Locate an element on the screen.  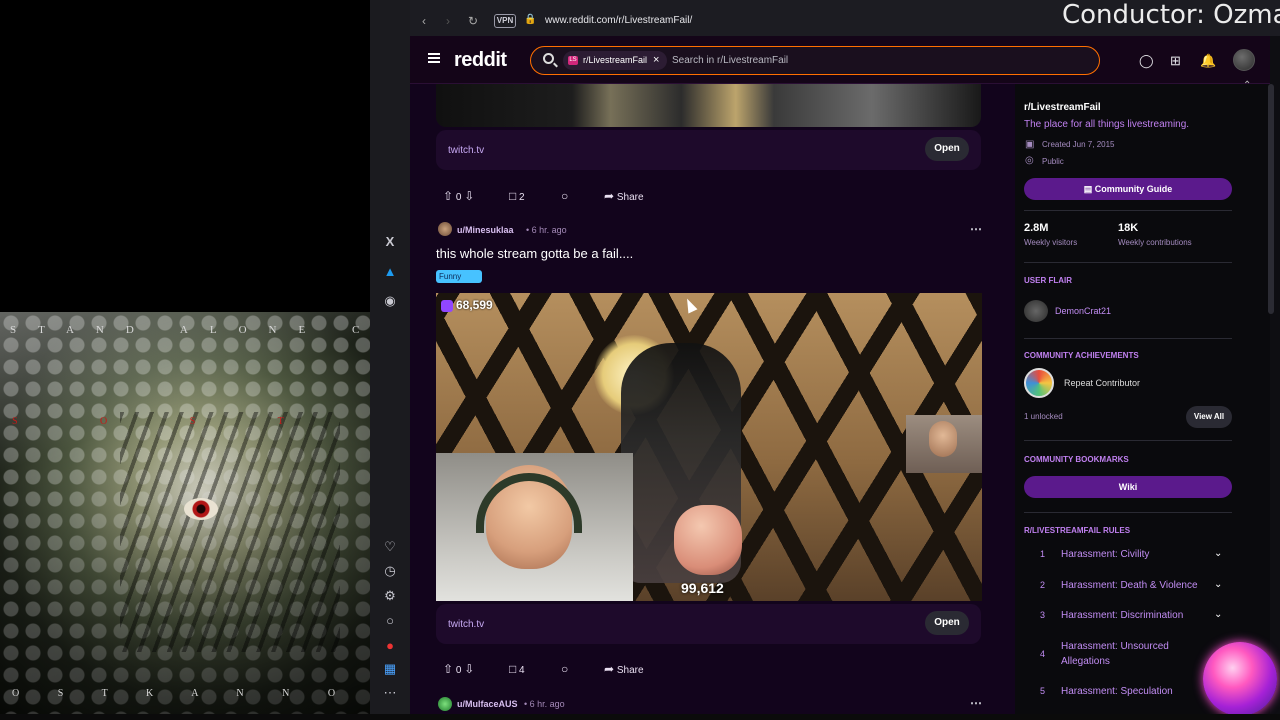
more-icon: ⋯ is located at coordinates (390, 693).